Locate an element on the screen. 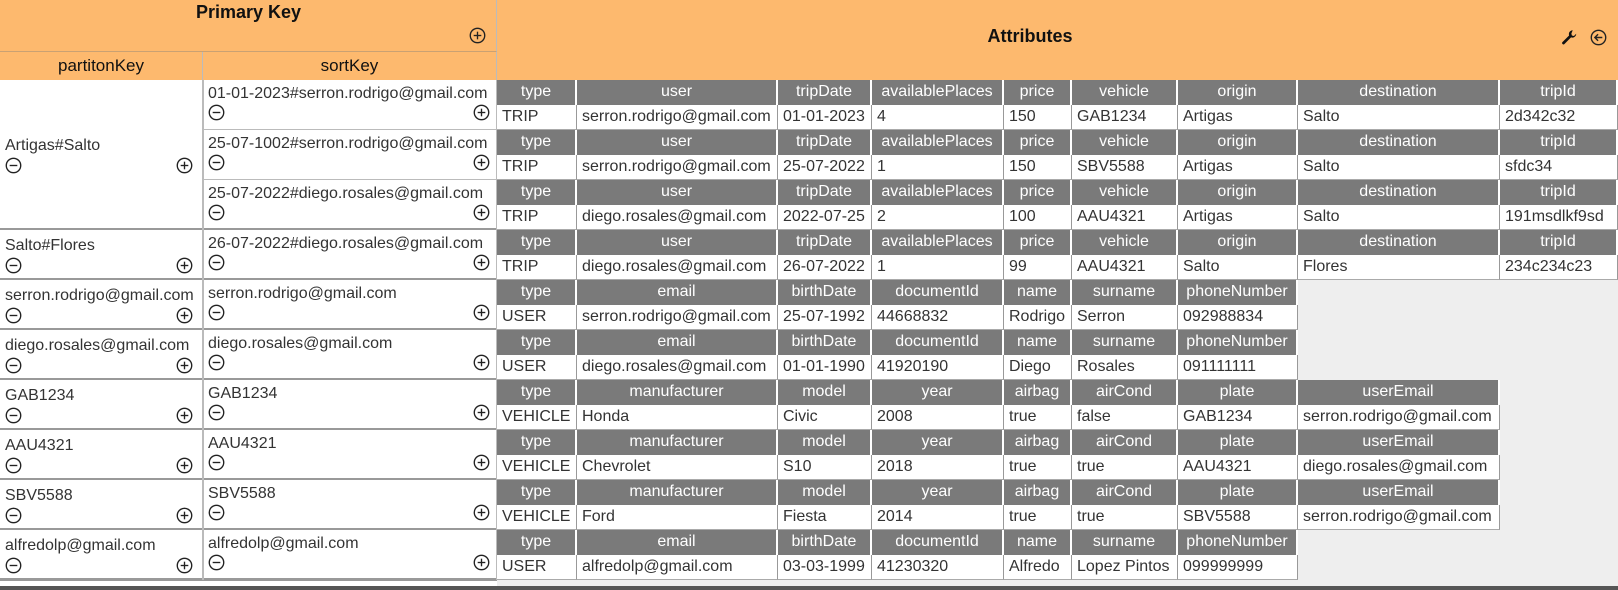 This screenshot has height=590, width=1618. attribute-value-cell: 2008 is located at coordinates (938, 417).